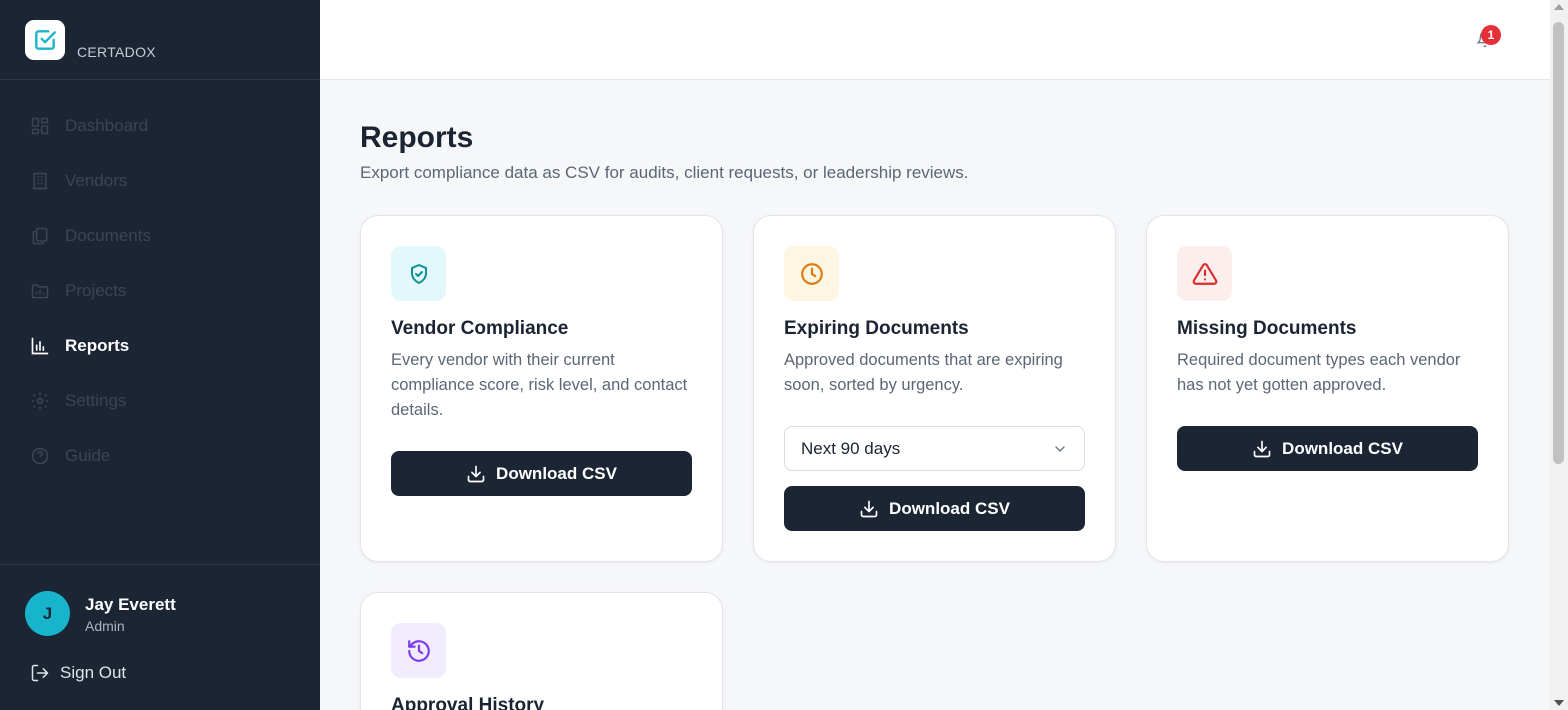 Image resolution: width=1568 pixels, height=710 pixels. I want to click on help-circle-icon, so click(40, 456).